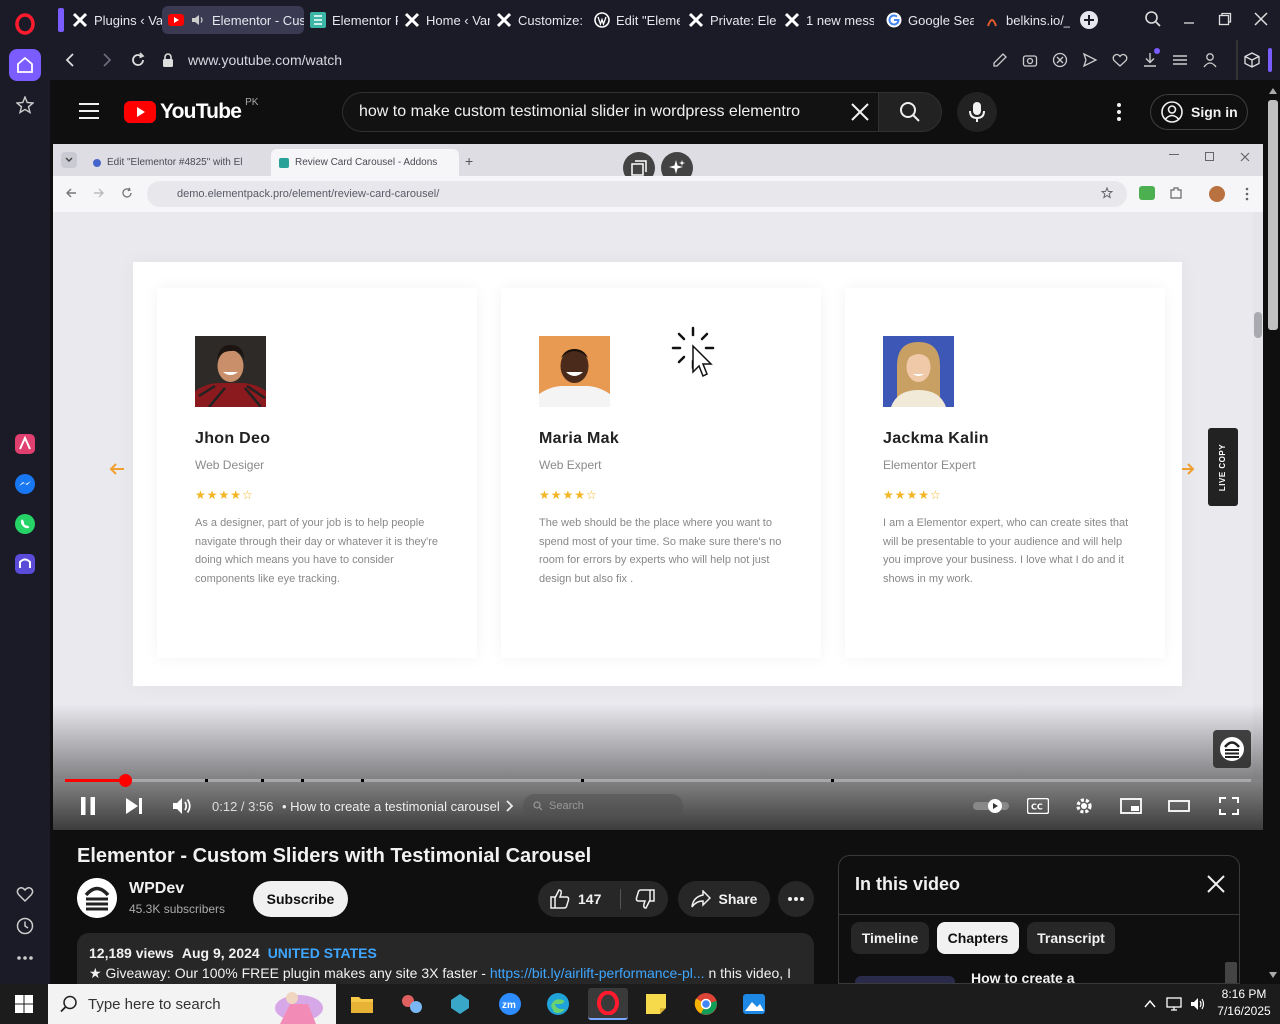  I want to click on reload-icon, so click(138, 60).